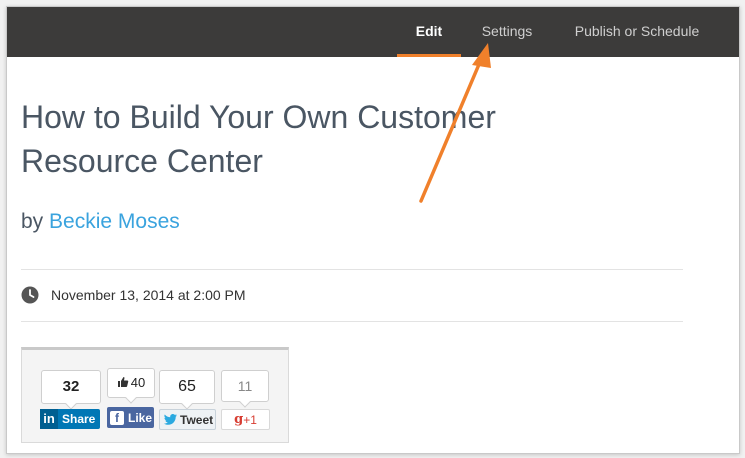 The height and width of the screenshot is (458, 745). I want to click on googleplus-button: g +1, so click(245, 419).